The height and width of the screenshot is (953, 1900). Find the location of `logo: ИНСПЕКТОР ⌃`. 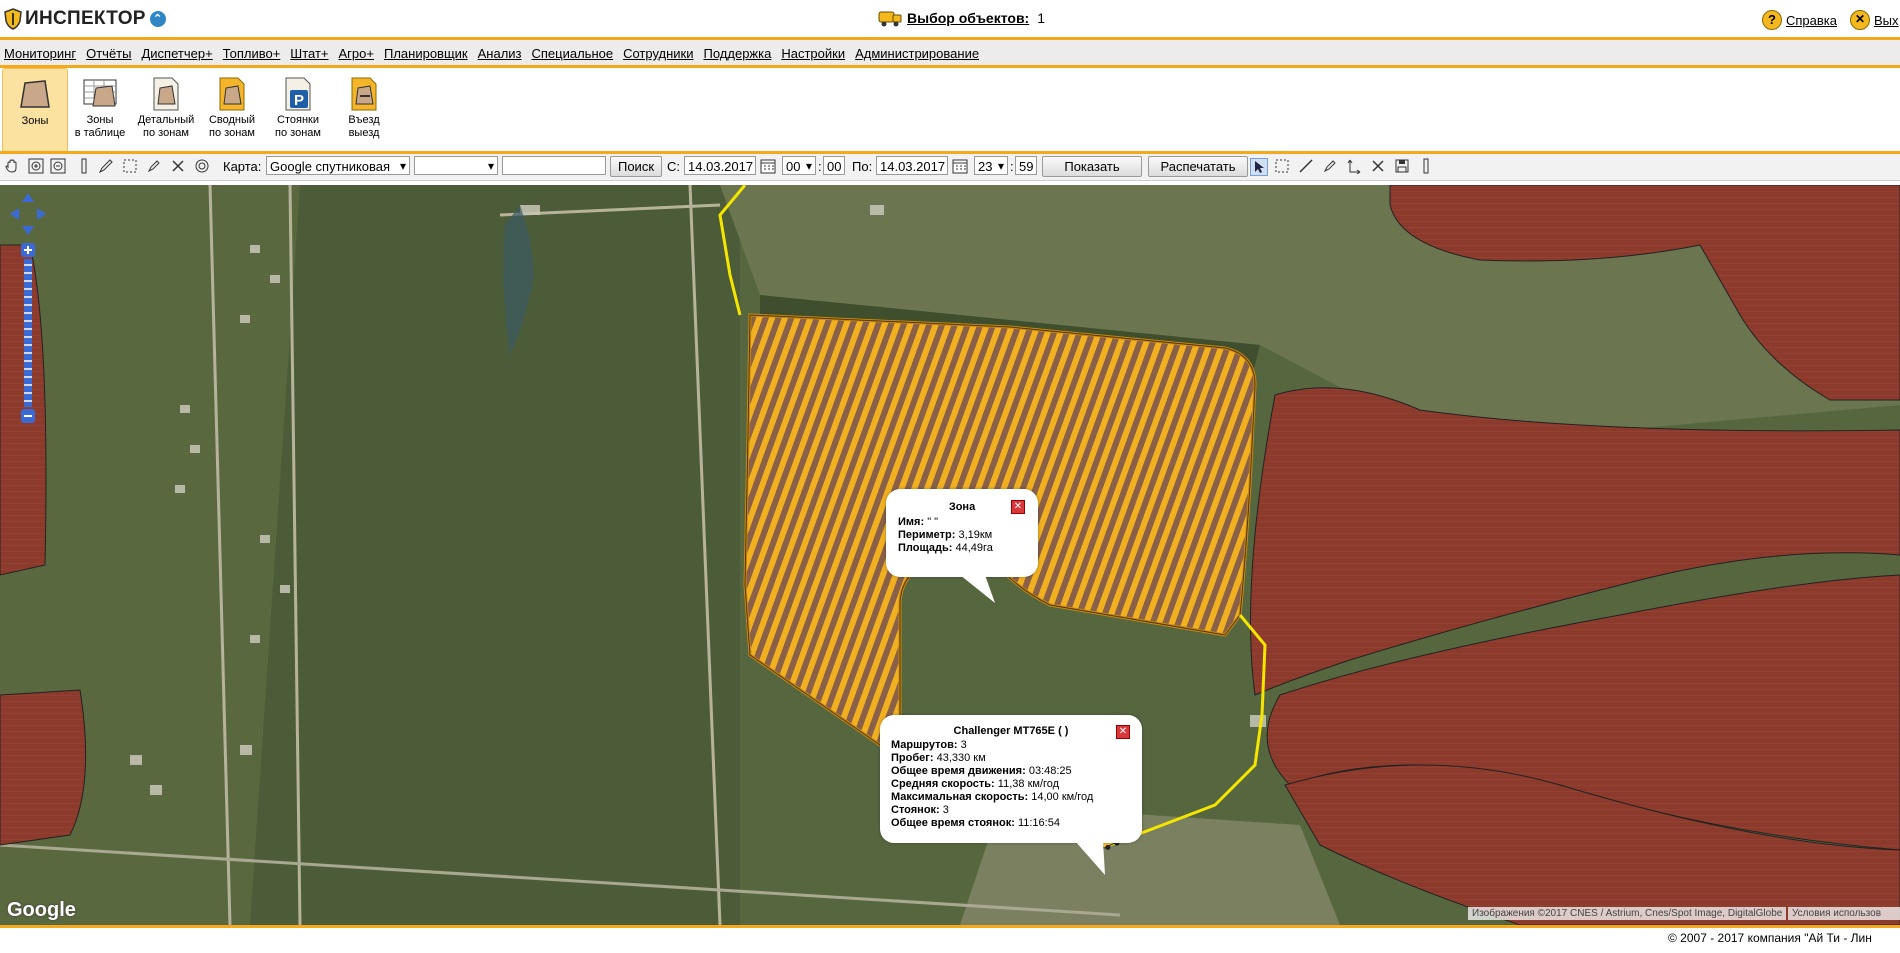

logo: ИНСПЕКТОР ⌃ is located at coordinates (85, 19).